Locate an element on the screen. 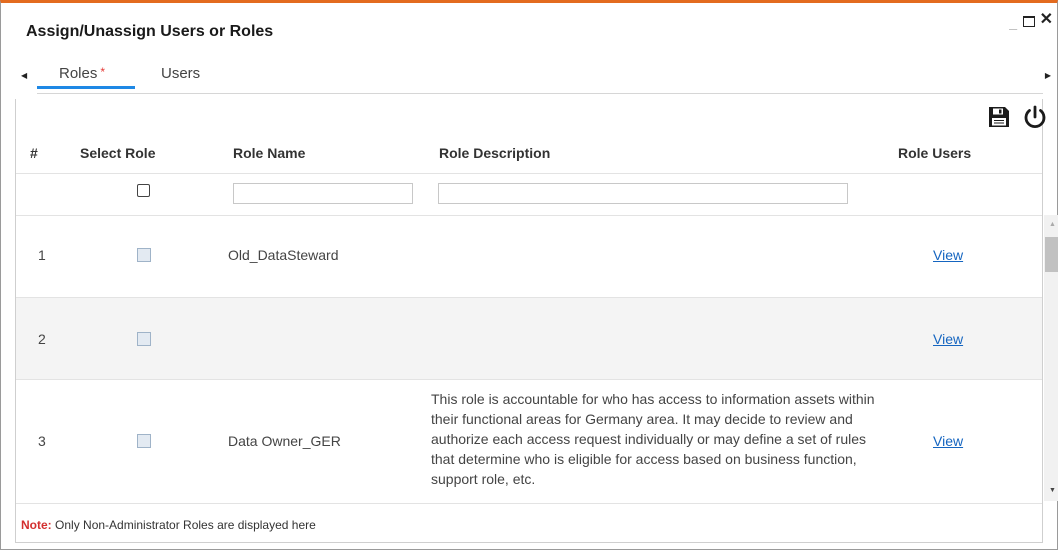 This screenshot has width=1058, height=550. role-name: Data Owner_GER is located at coordinates (284, 441).